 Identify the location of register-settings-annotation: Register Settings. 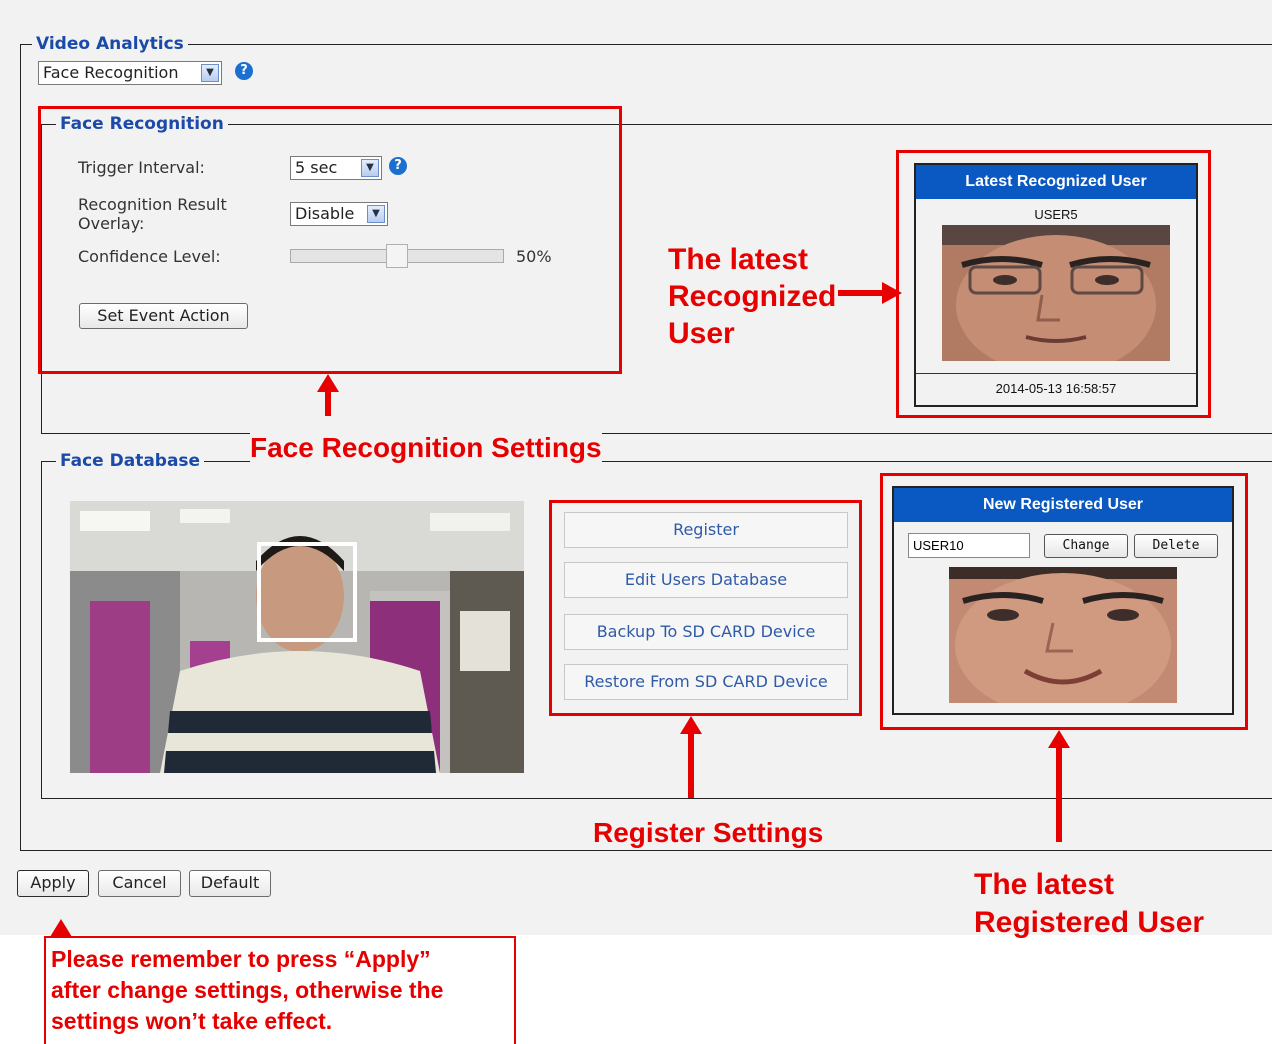
(708, 832).